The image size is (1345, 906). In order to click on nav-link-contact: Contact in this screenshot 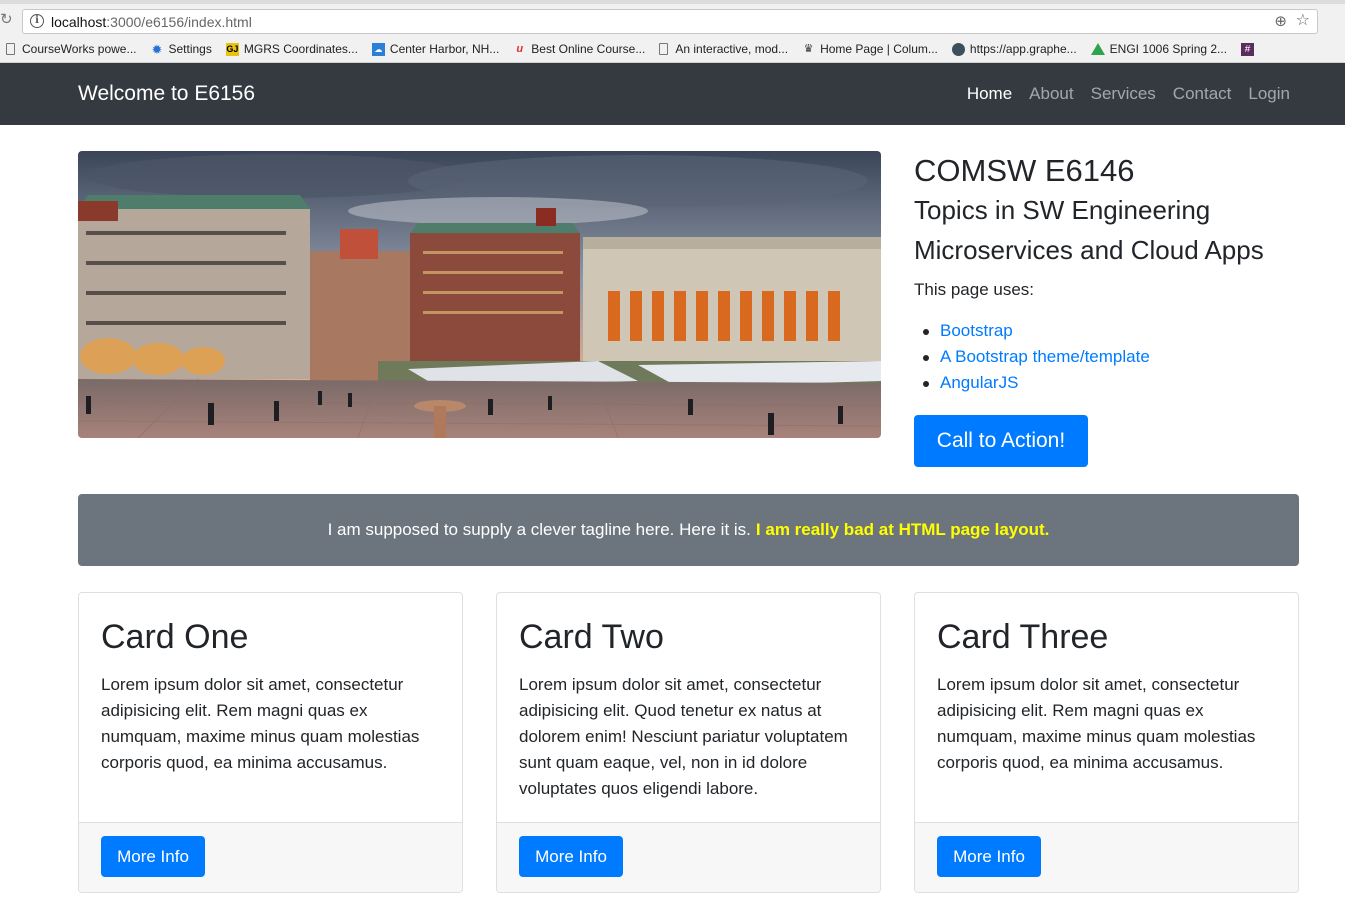, I will do `click(1202, 94)`.